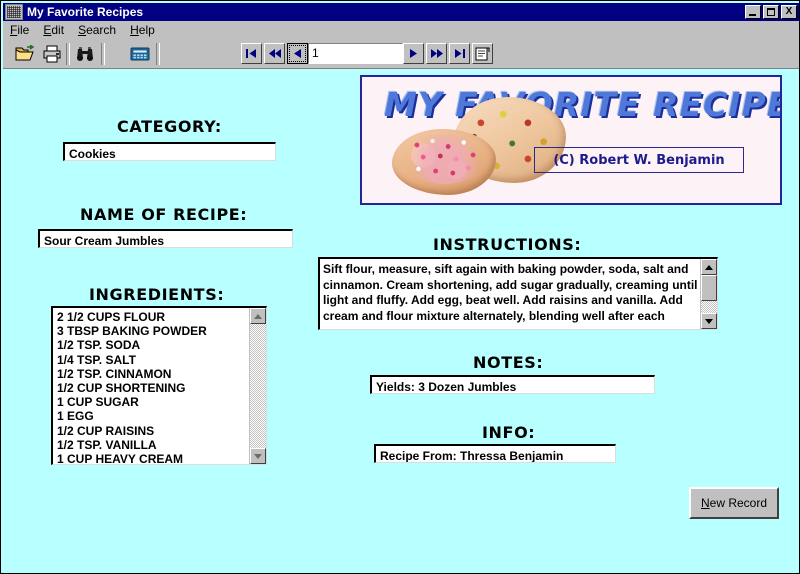 The height and width of the screenshot is (574, 800). I want to click on instructions-scrollbar, so click(708, 294).